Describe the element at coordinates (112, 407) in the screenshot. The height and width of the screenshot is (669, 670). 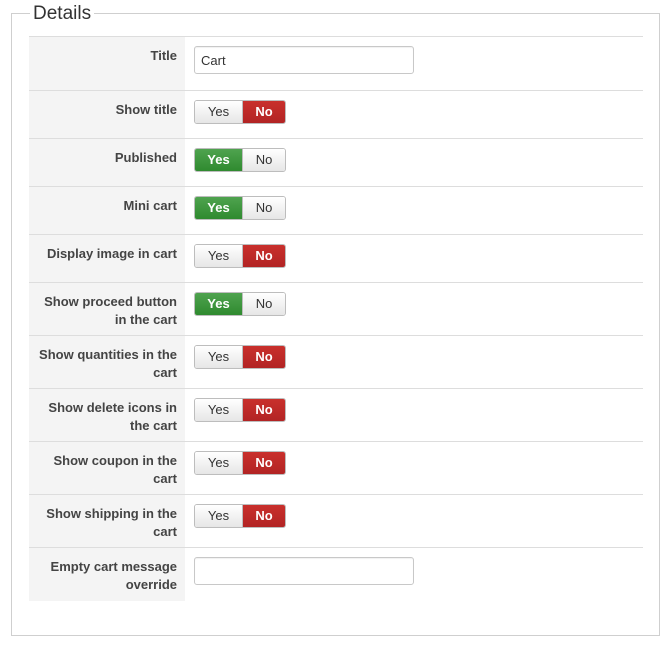
I see `show-delete-label-line1: Show delete icons in` at that location.